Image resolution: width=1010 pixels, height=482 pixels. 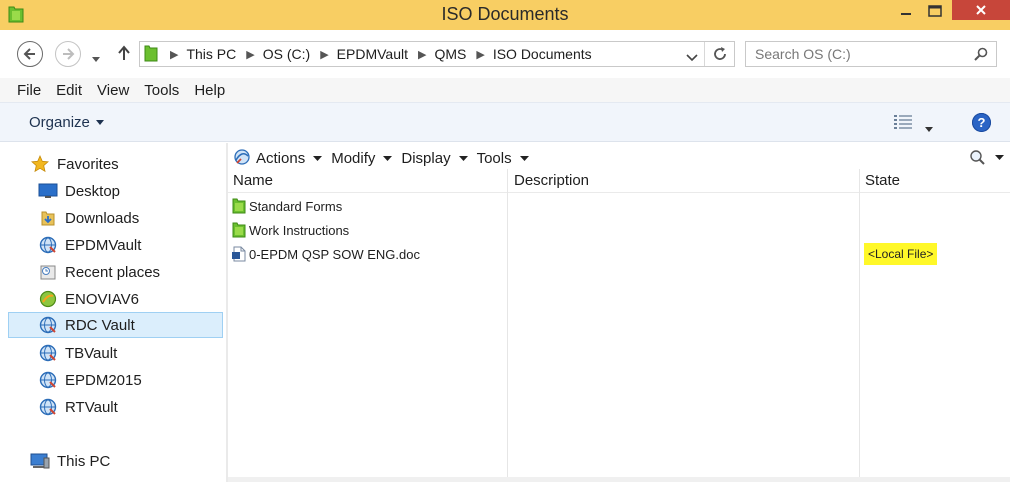 I want to click on magnifier-icon, so click(x=977, y=157).